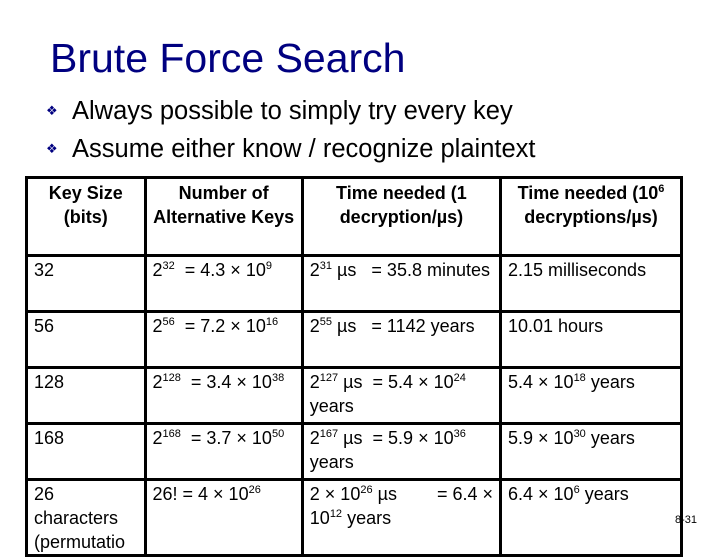  I want to click on cell-text: µs = 5.4 × 10, so click(396, 382).